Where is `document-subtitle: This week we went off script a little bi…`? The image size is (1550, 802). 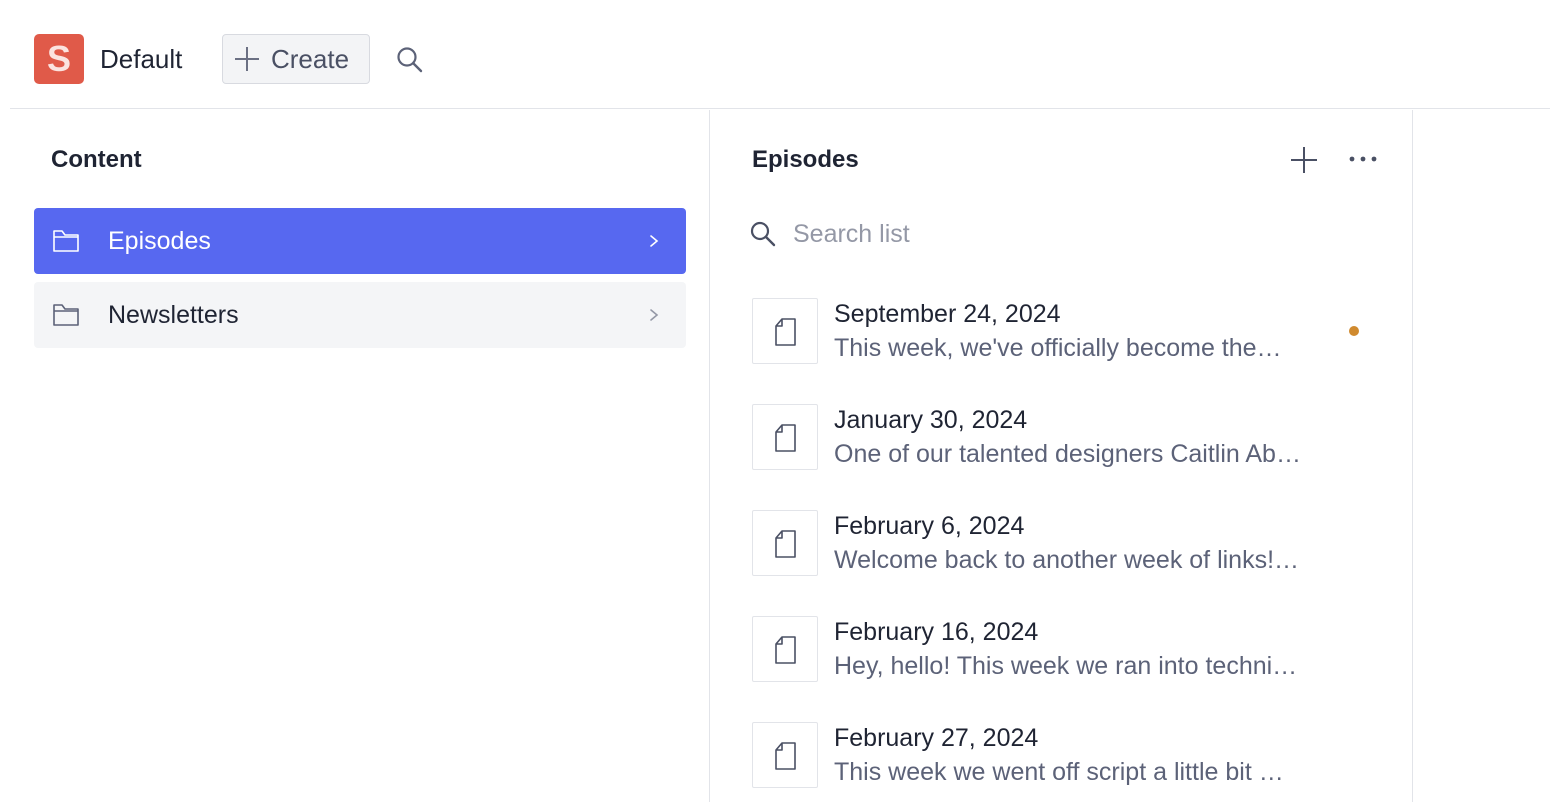 document-subtitle: This week we went off script a little bi… is located at coordinates (1059, 772).